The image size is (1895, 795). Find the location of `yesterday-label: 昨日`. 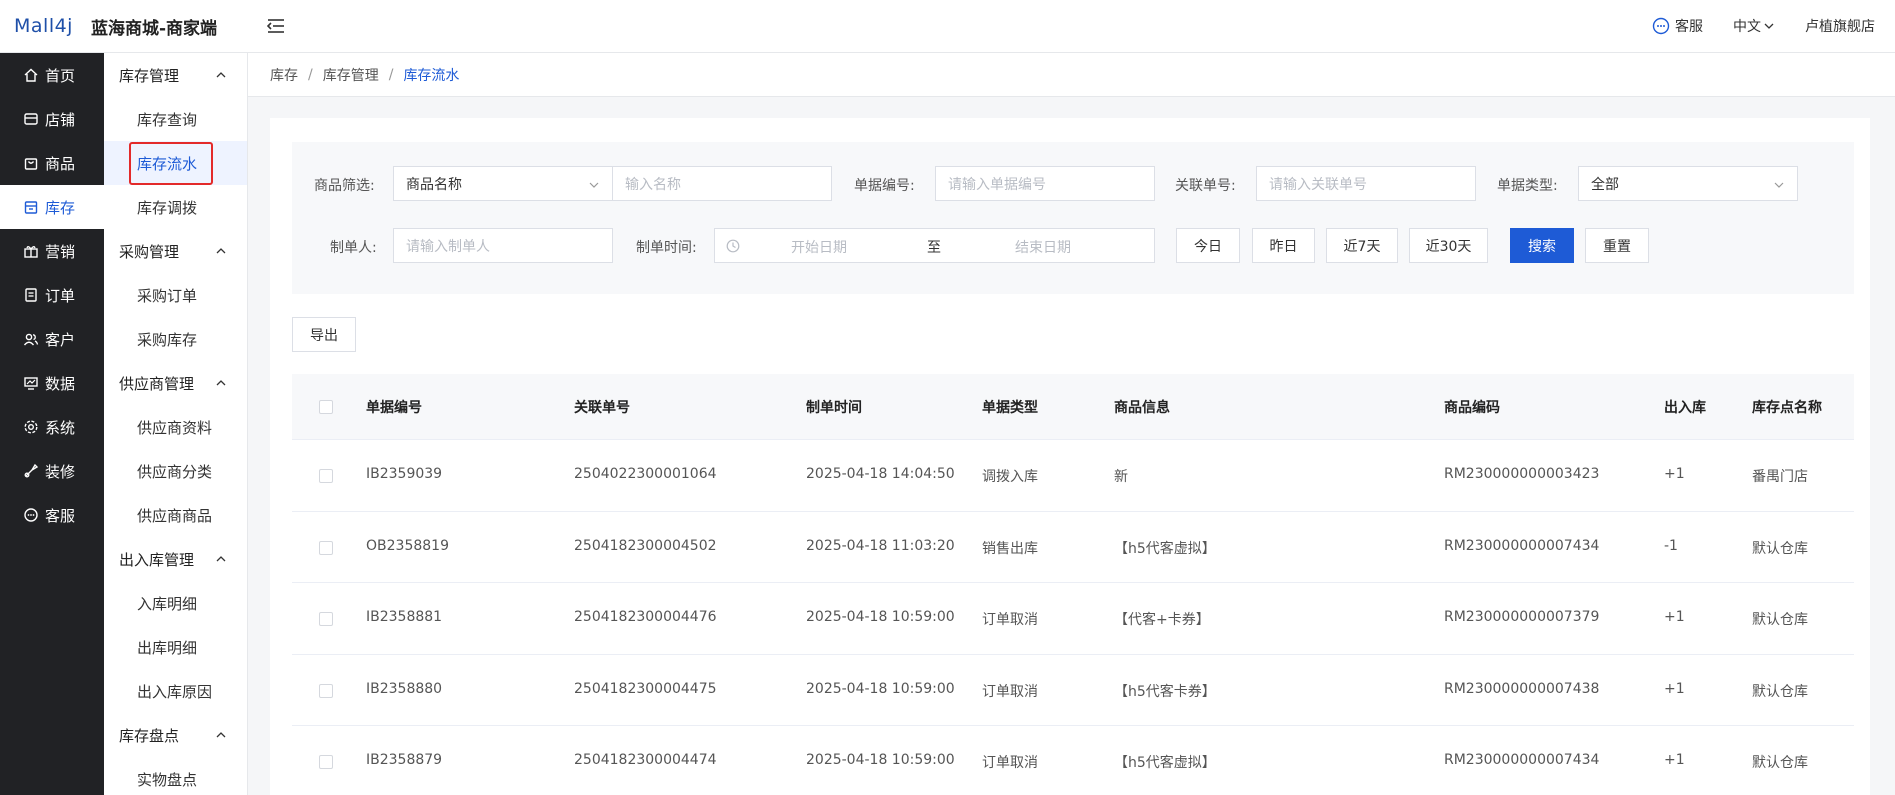

yesterday-label: 昨日 is located at coordinates (1283, 246).